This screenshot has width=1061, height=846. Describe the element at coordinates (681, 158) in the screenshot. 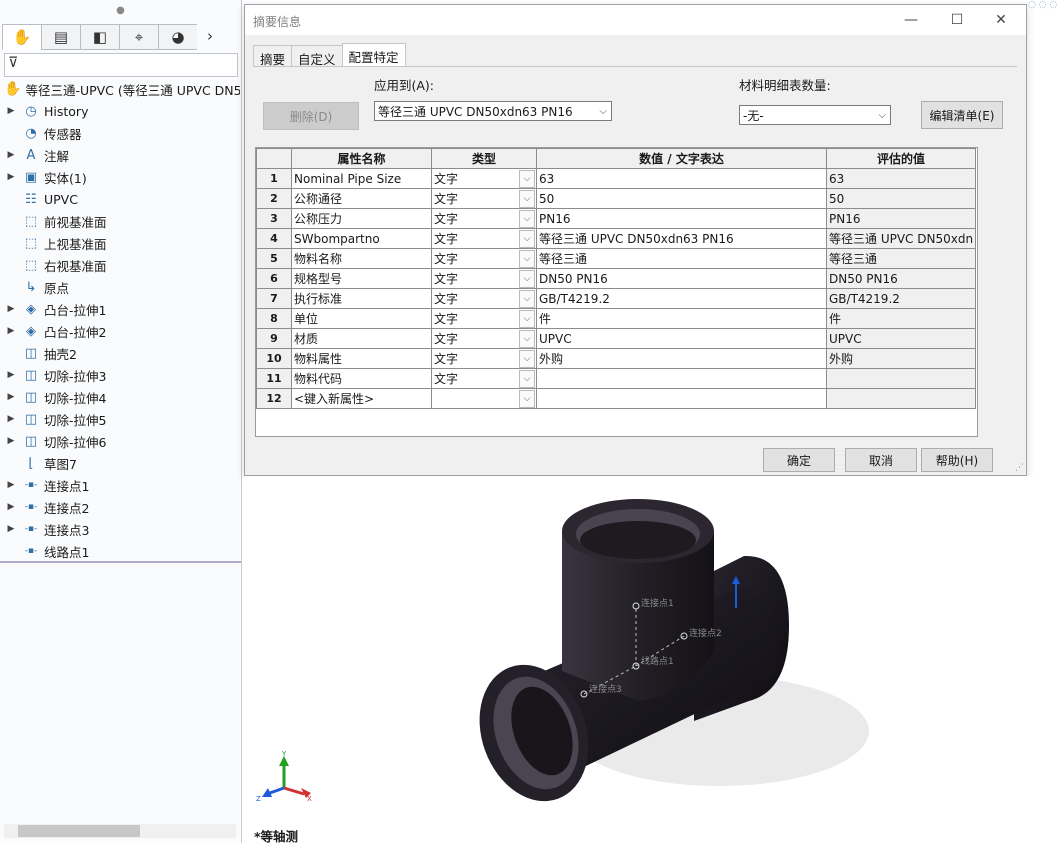

I see `header-value: 数值 / 文字表达` at that location.